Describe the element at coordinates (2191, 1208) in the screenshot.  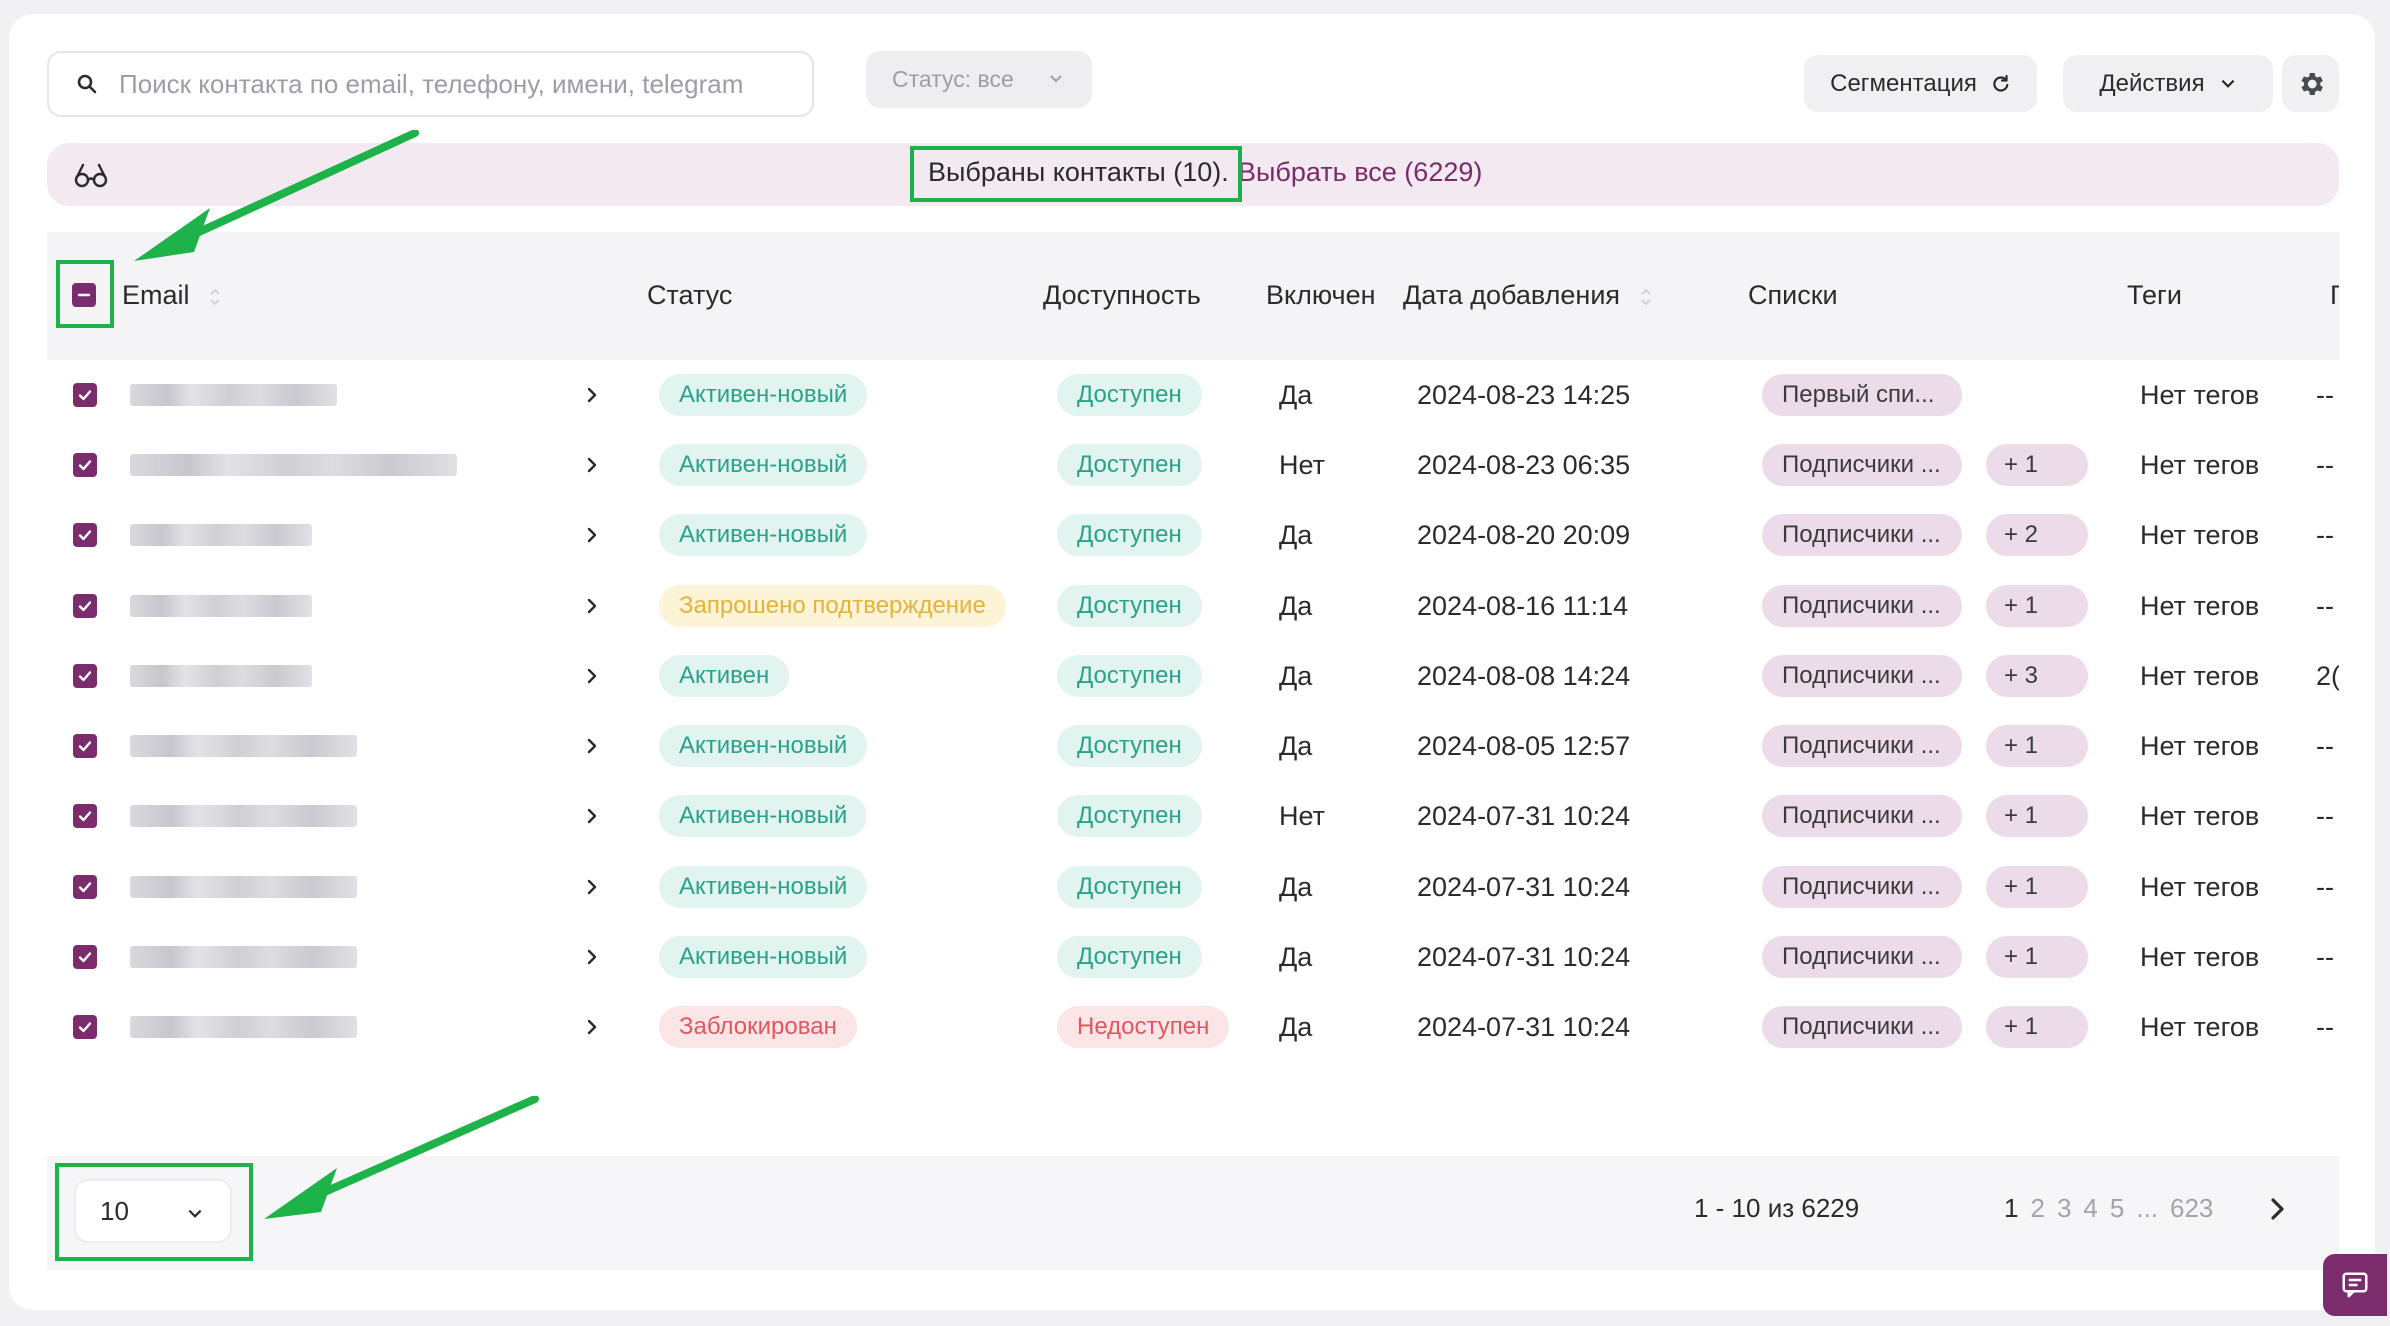
I see `pagination-page: 623` at that location.